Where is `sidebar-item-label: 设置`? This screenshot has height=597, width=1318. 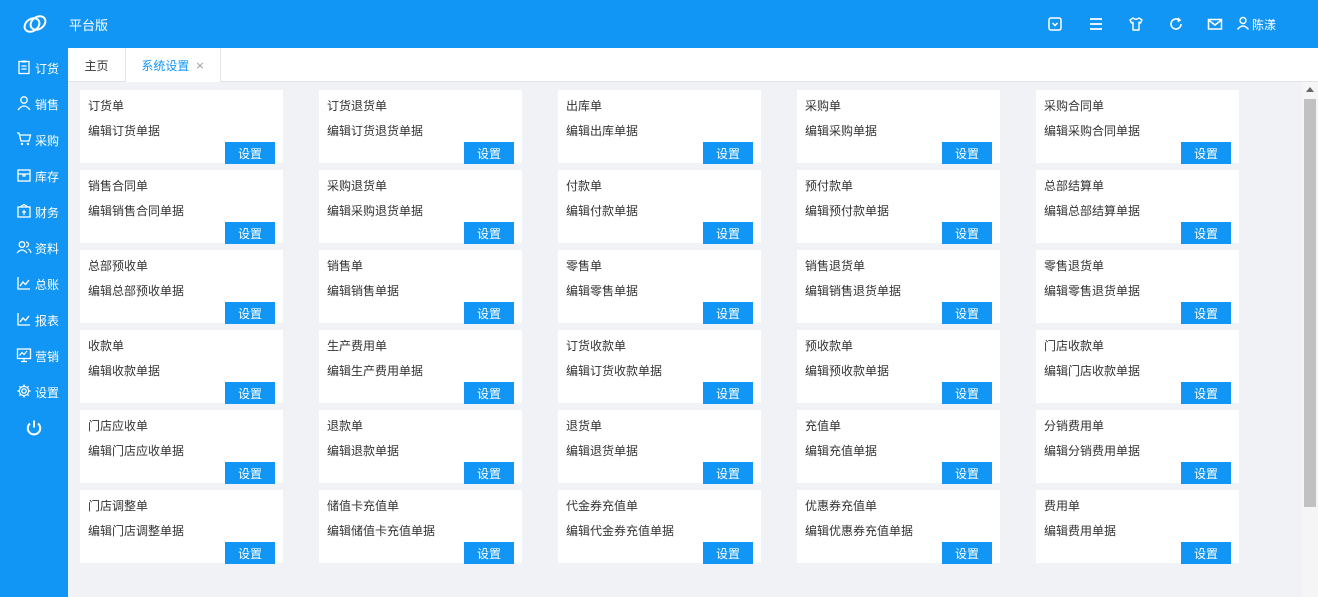
sidebar-item-label: 设置 is located at coordinates (47, 392).